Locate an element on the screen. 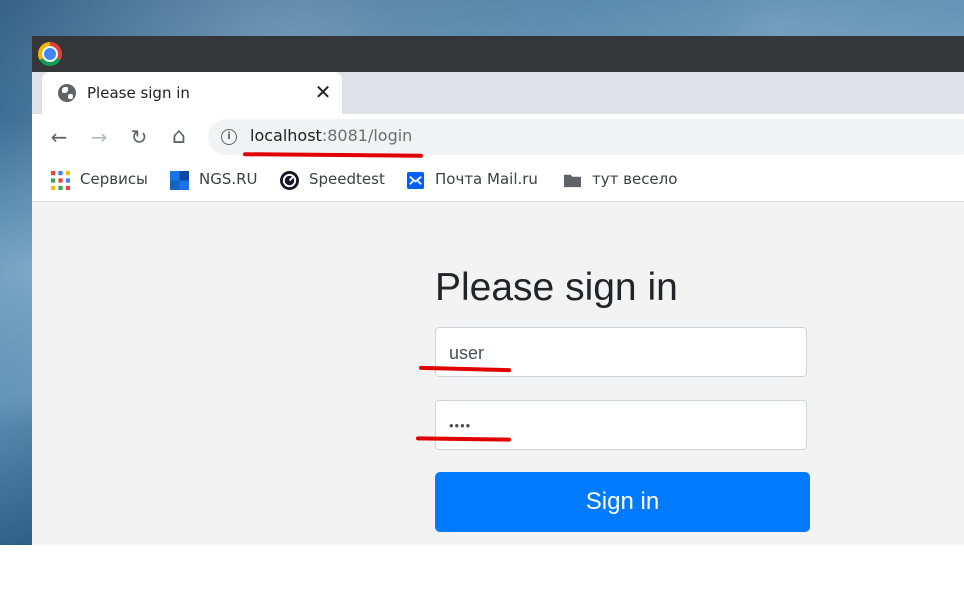 The height and width of the screenshot is (592, 964). title-bar is located at coordinates (498, 54).